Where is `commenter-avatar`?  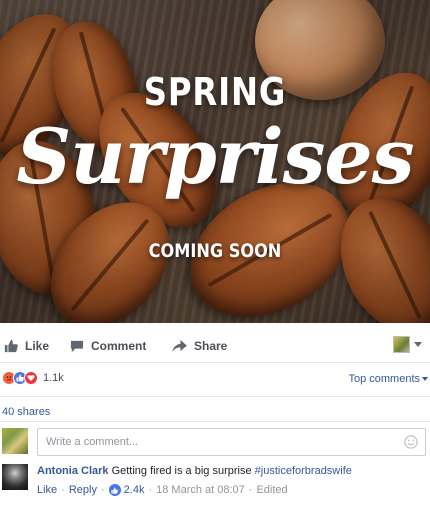 commenter-avatar is located at coordinates (15, 477).